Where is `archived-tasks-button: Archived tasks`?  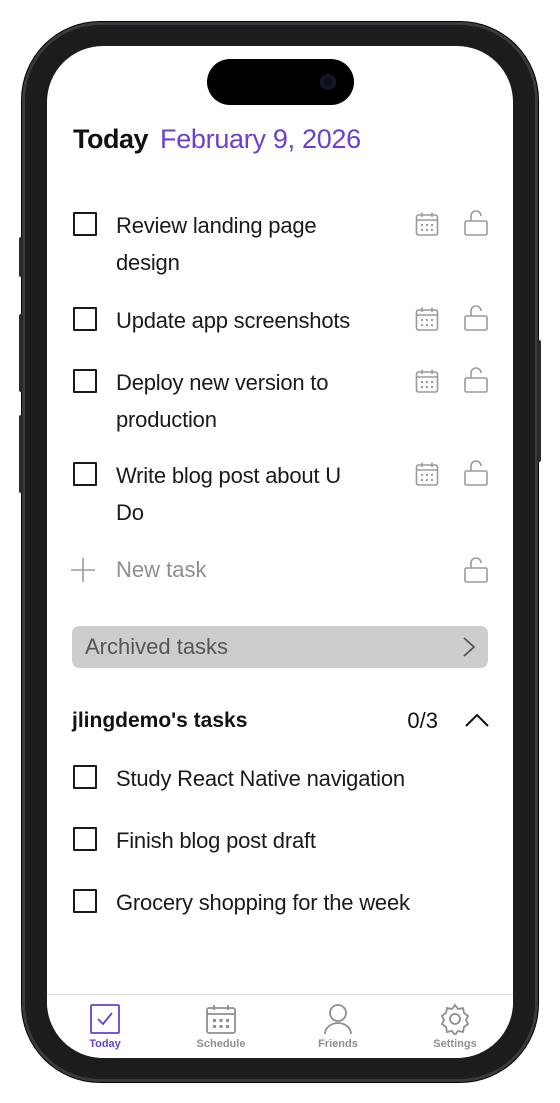
archived-tasks-button: Archived tasks is located at coordinates (280, 647).